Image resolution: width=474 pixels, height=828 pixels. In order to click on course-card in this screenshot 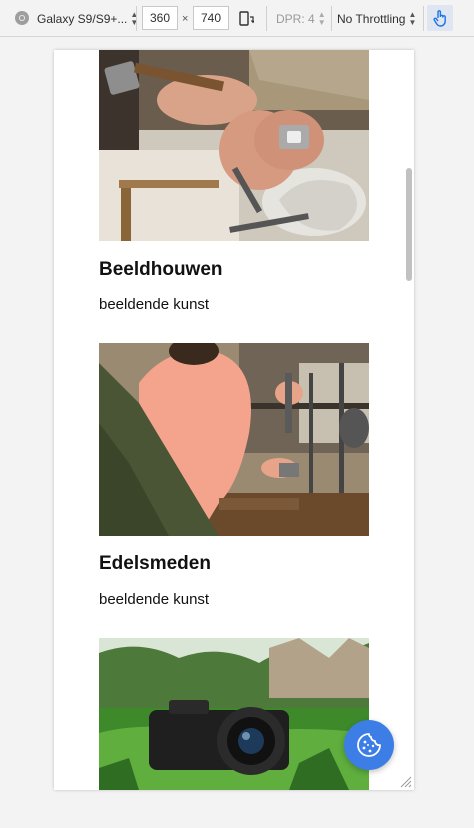, I will do `click(234, 714)`.